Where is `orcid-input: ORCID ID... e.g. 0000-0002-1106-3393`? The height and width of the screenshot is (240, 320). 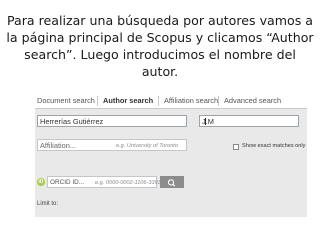 orcid-input: ORCID ID... e.g. 0000-0002-1106-3393 is located at coordinates (104, 182).